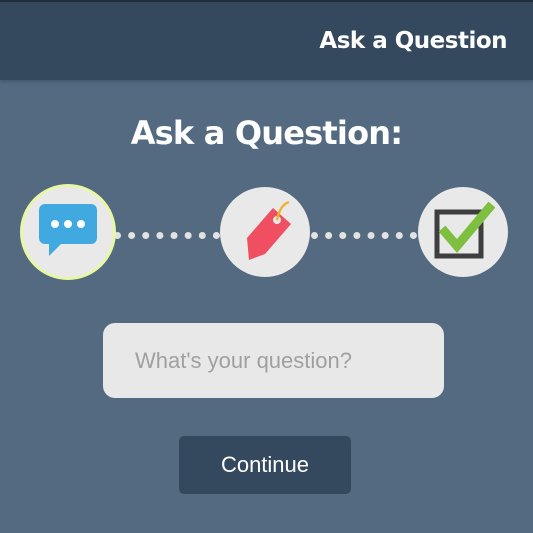 The image size is (533, 533). I want to click on step-confirm, so click(463, 232).